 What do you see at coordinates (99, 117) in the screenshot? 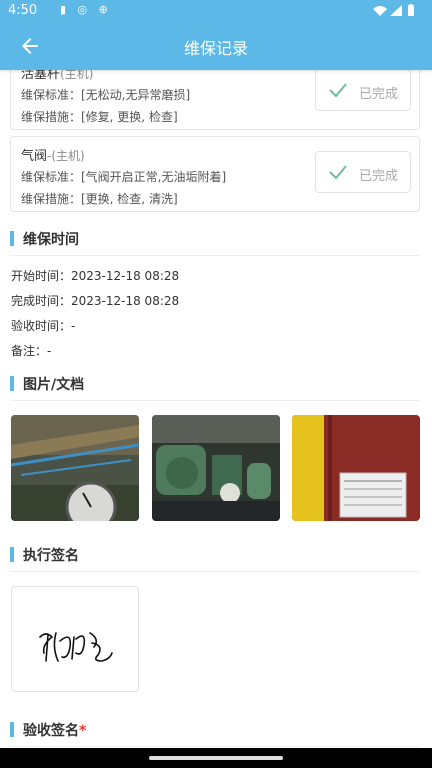
I see `item-measures: 维保措施：[修复, 更换, 检查]` at bounding box center [99, 117].